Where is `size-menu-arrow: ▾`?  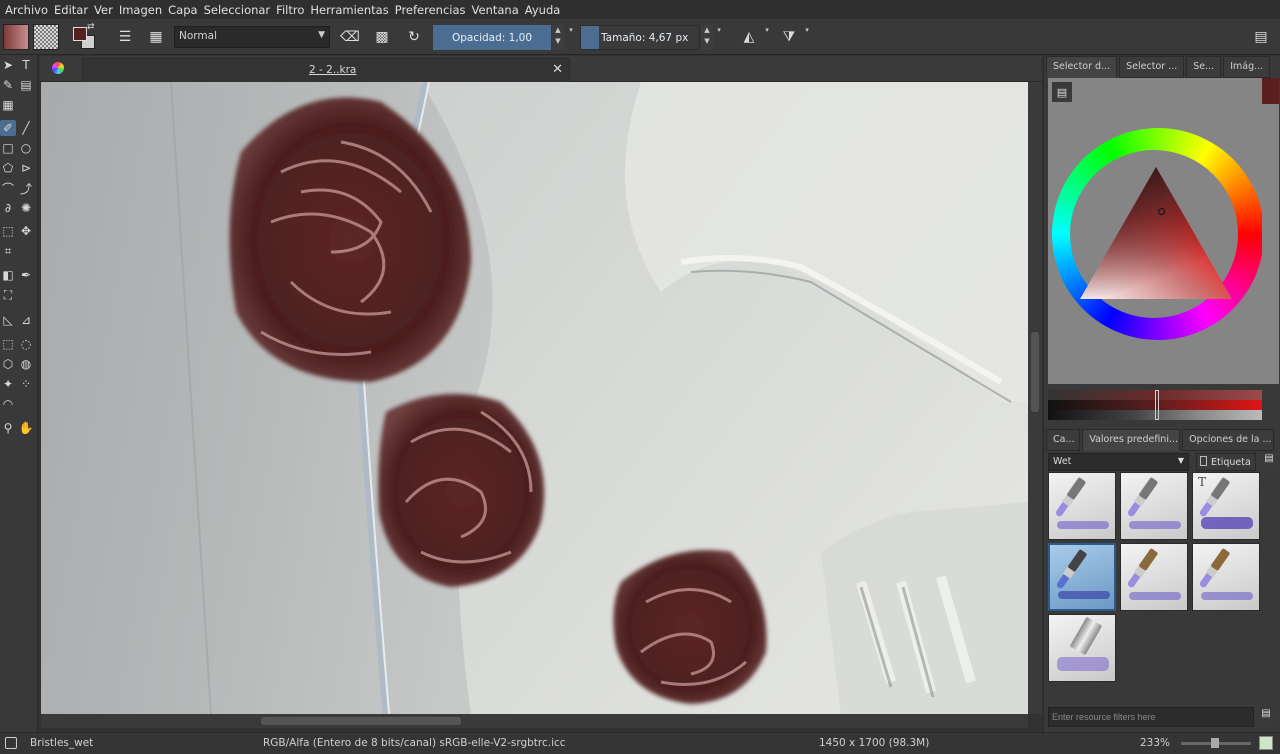 size-menu-arrow: ▾ is located at coordinates (719, 37).